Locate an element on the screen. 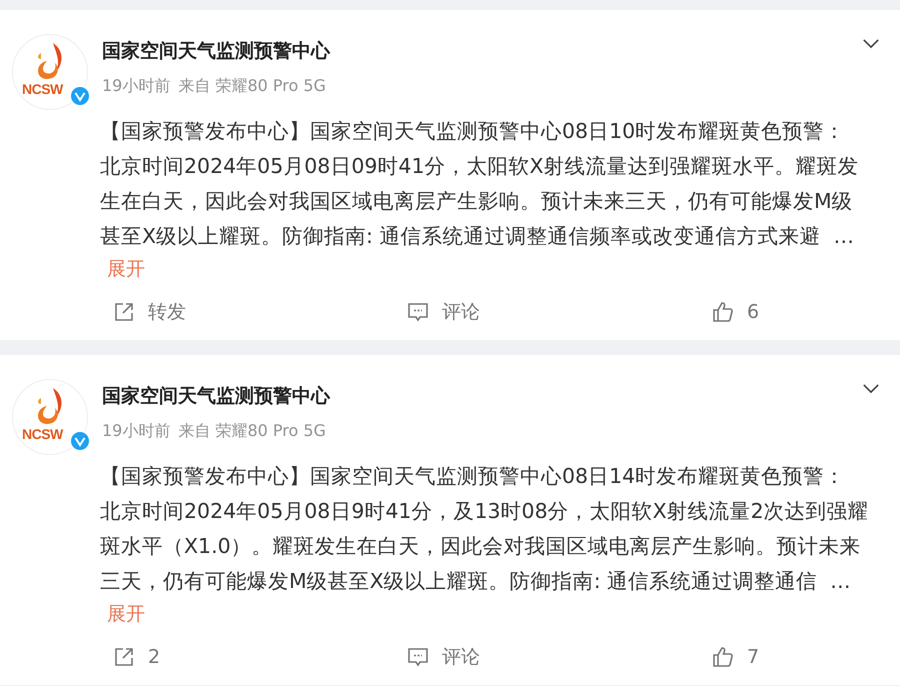 This screenshot has width=900, height=686. action-label: 2 is located at coordinates (154, 657).